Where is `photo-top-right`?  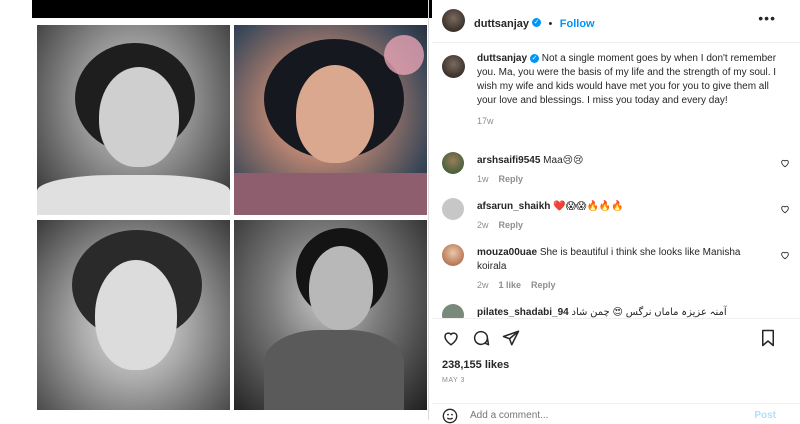
photo-top-right is located at coordinates (330, 120).